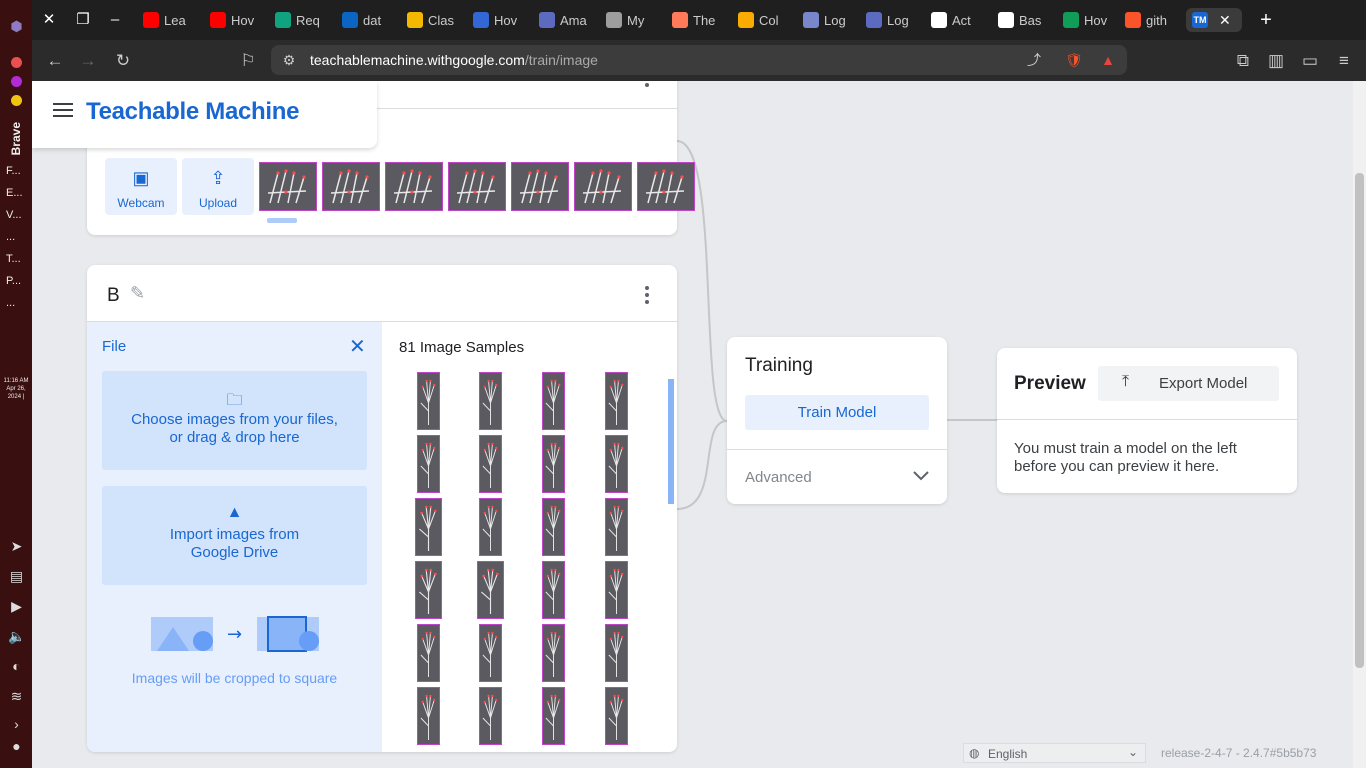 The width and height of the screenshot is (1366, 768). What do you see at coordinates (113, 296) in the screenshot?
I see `class-b-name: B` at bounding box center [113, 296].